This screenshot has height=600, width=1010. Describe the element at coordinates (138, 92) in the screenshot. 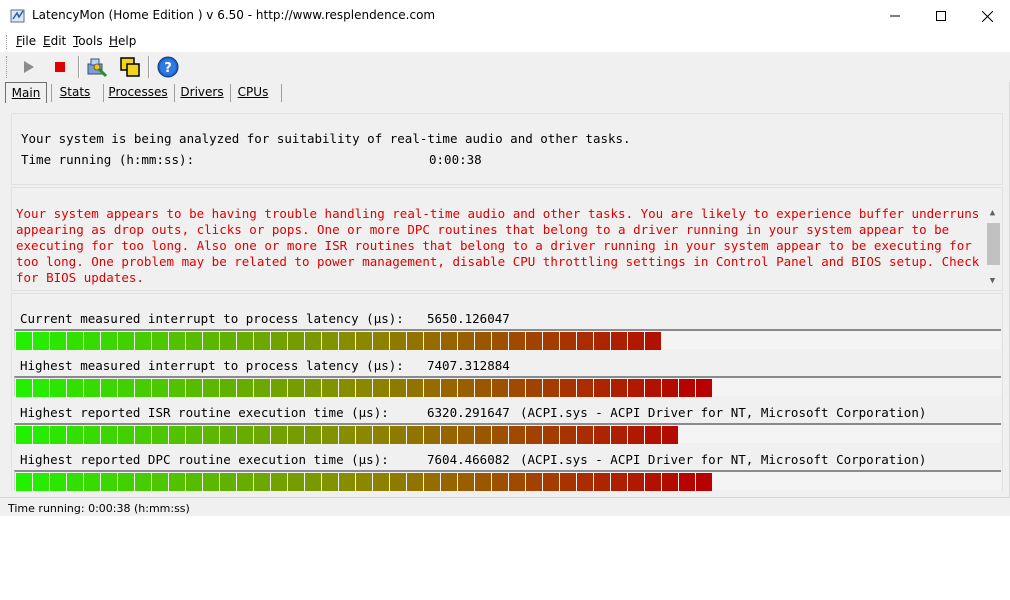

I see `tab-processes: Processes` at that location.